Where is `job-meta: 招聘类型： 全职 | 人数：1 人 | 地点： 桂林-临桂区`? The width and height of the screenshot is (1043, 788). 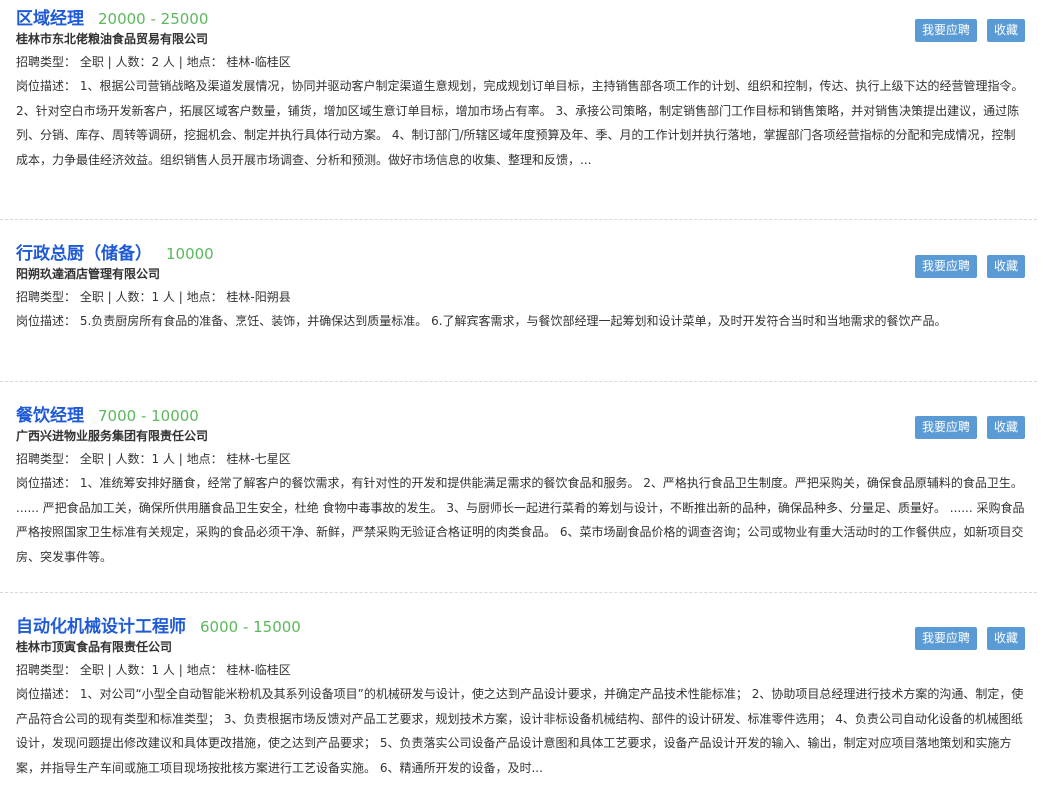
job-meta: 招聘类型： 全职 | 人数：1 人 | 地点： 桂林-临桂区 is located at coordinates (153, 670).